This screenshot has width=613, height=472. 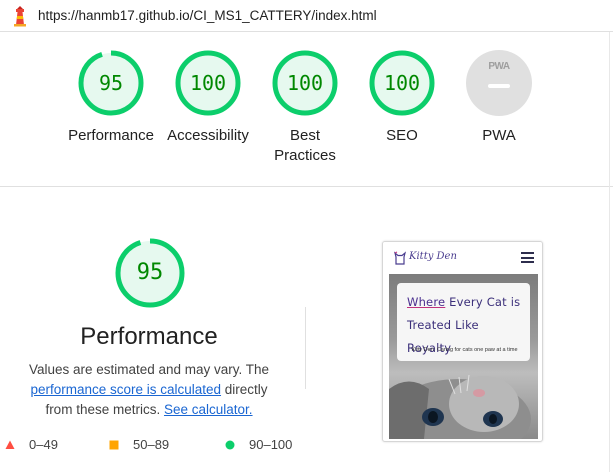 I want to click on screenshot-navbar: Kitty Den, so click(x=462, y=258).